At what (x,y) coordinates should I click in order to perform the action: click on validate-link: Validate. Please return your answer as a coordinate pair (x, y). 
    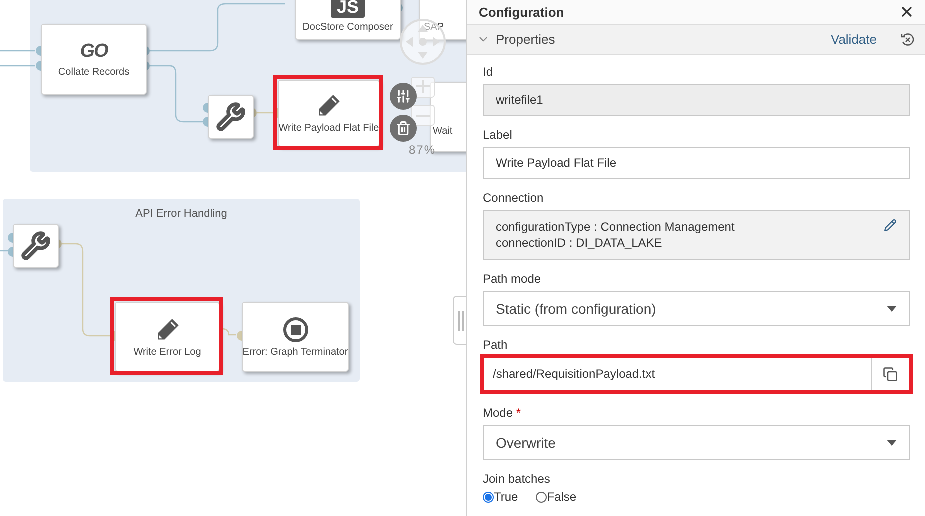
    Looking at the image, I should click on (853, 39).